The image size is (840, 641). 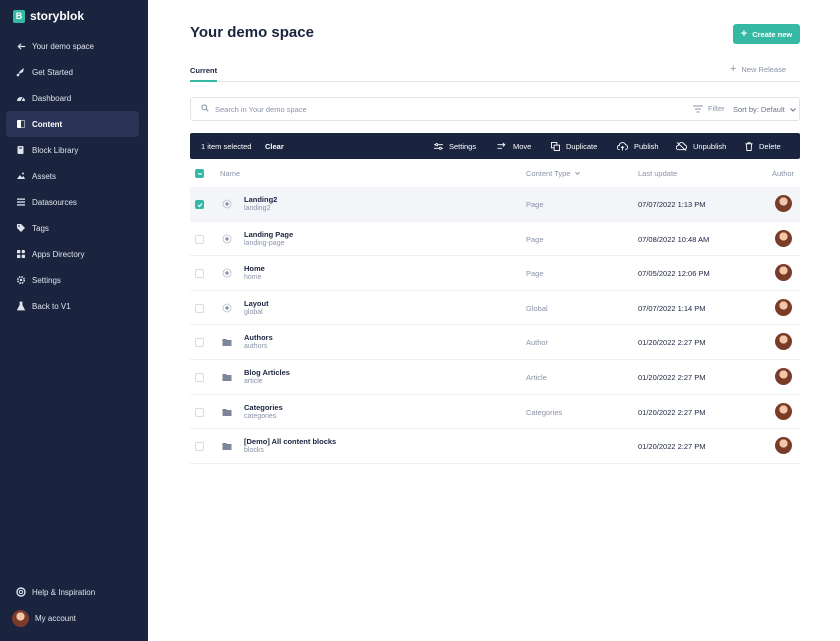 What do you see at coordinates (709, 108) in the screenshot?
I see `filter-button: Filter` at bounding box center [709, 108].